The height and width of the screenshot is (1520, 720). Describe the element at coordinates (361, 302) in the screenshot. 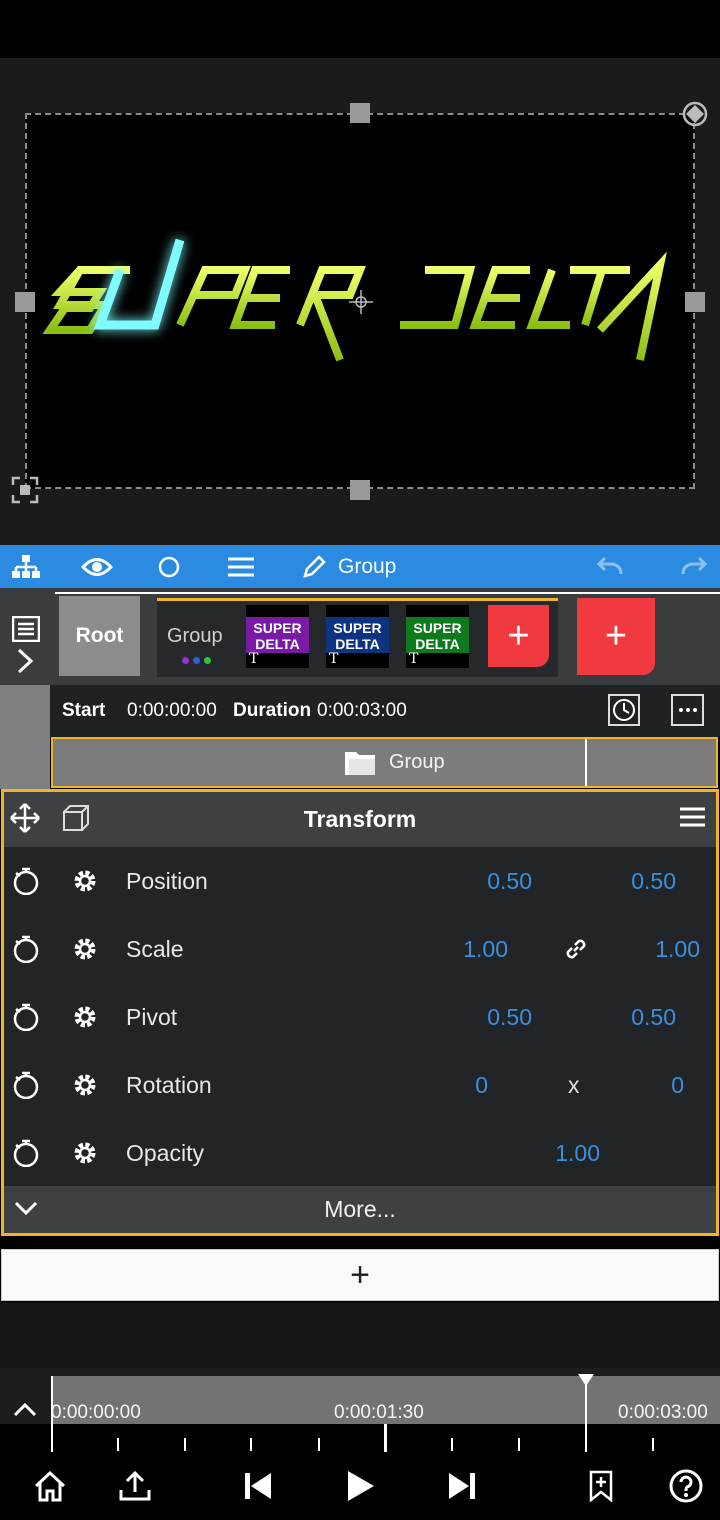

I see `pivot-crosshair-icon` at that location.